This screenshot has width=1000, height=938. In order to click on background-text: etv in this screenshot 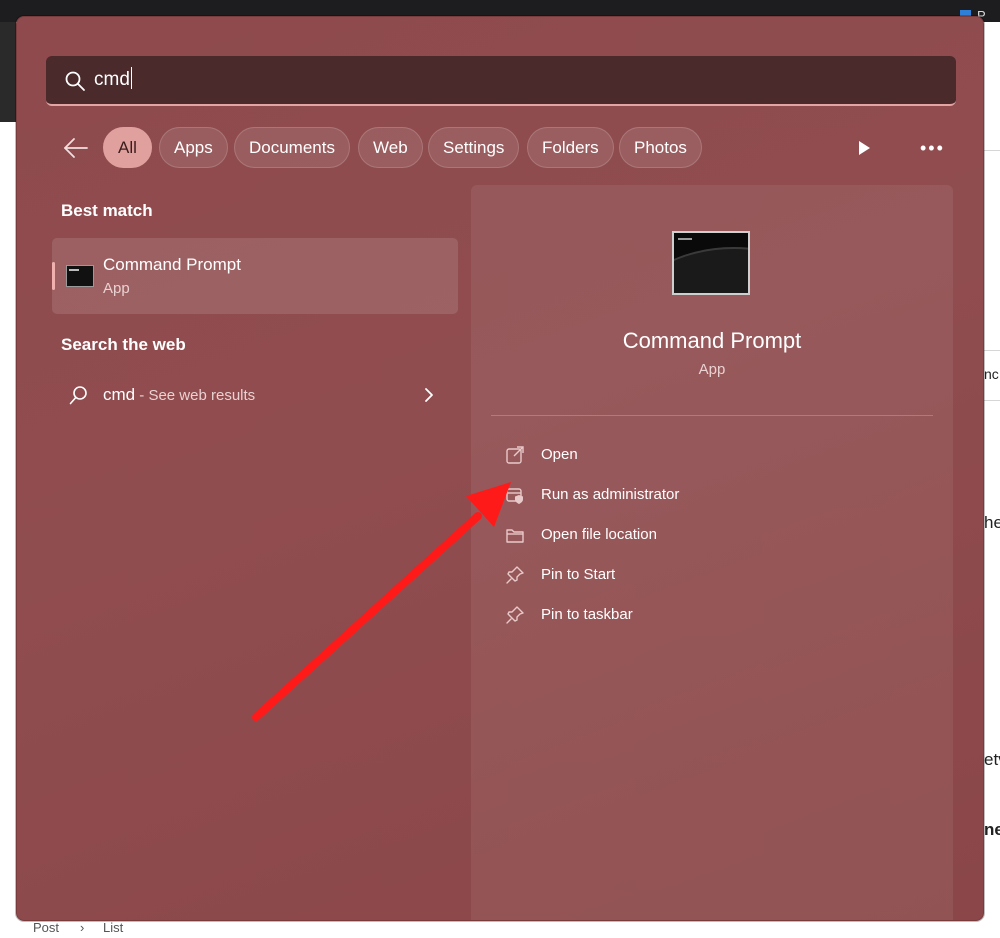, I will do `click(992, 759)`.